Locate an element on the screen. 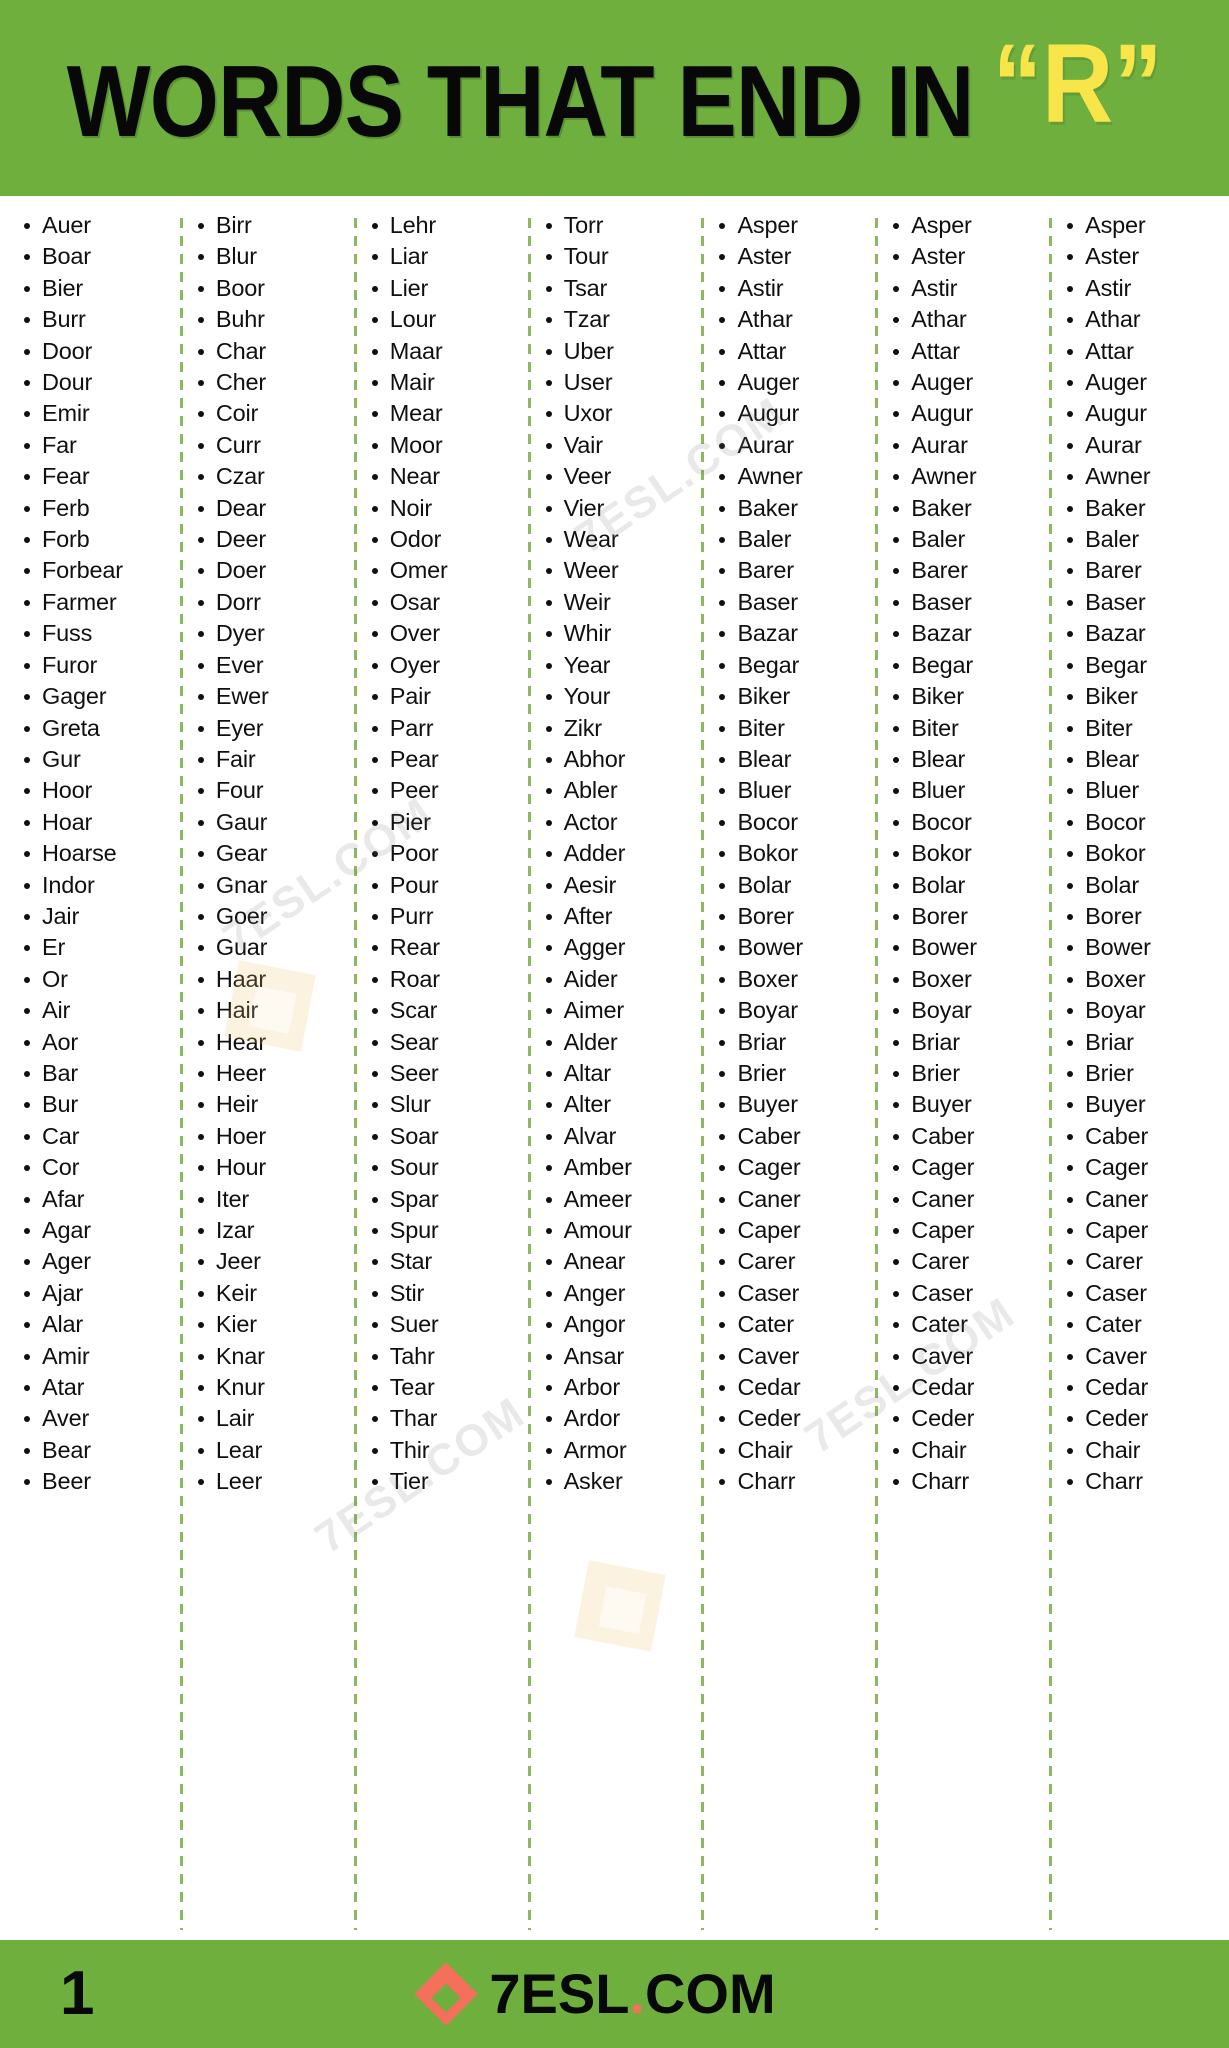 This screenshot has height=2048, width=1229. word-list-item: Astir is located at coordinates (969, 288).